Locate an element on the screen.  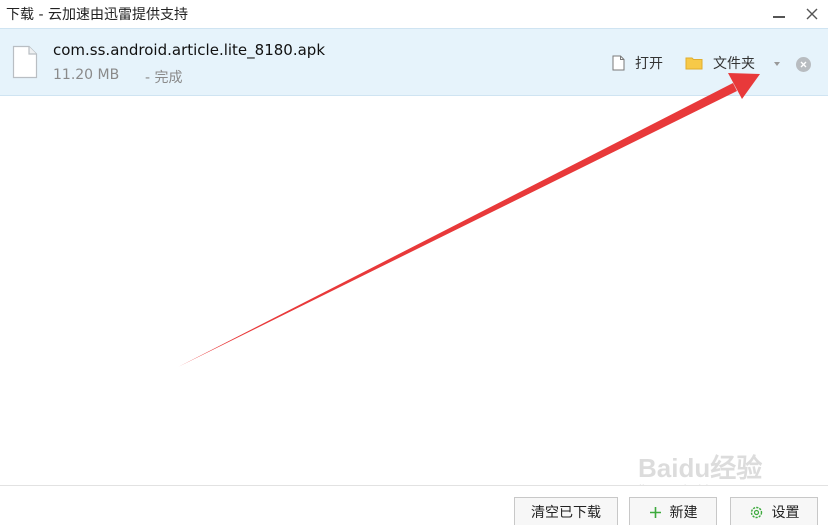
folder-icon is located at coordinates (694, 63).